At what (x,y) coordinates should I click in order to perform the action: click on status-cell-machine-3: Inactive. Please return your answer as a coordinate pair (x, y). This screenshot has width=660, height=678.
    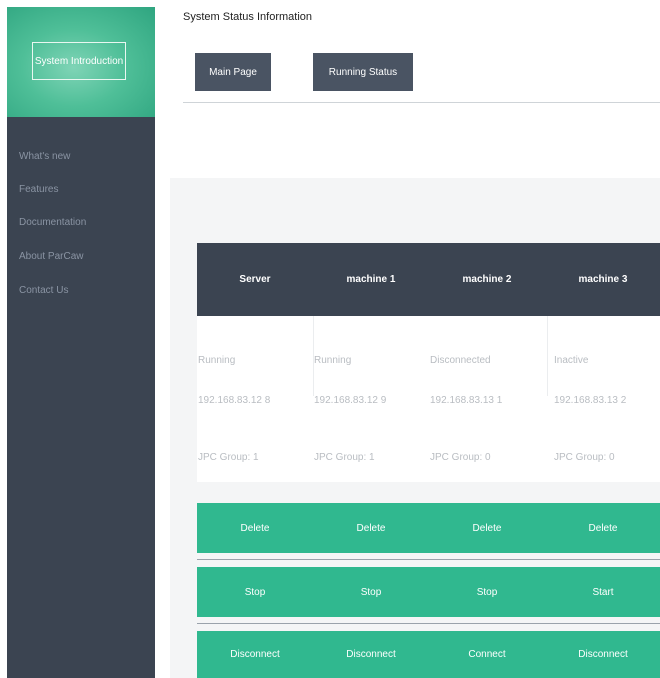
    Looking at the image, I should click on (571, 360).